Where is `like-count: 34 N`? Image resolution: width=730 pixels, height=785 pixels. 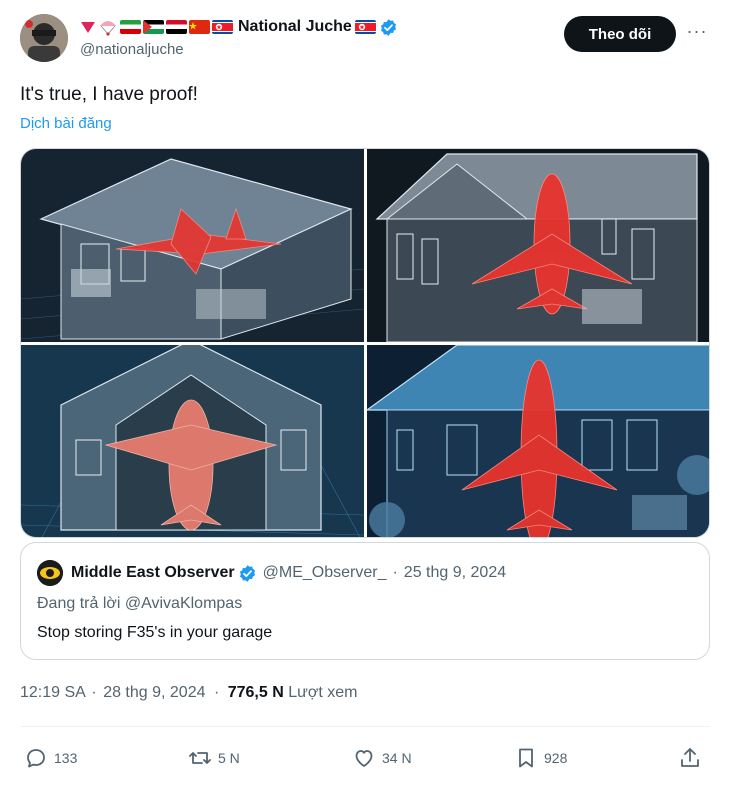
like-count: 34 N is located at coordinates (397, 758).